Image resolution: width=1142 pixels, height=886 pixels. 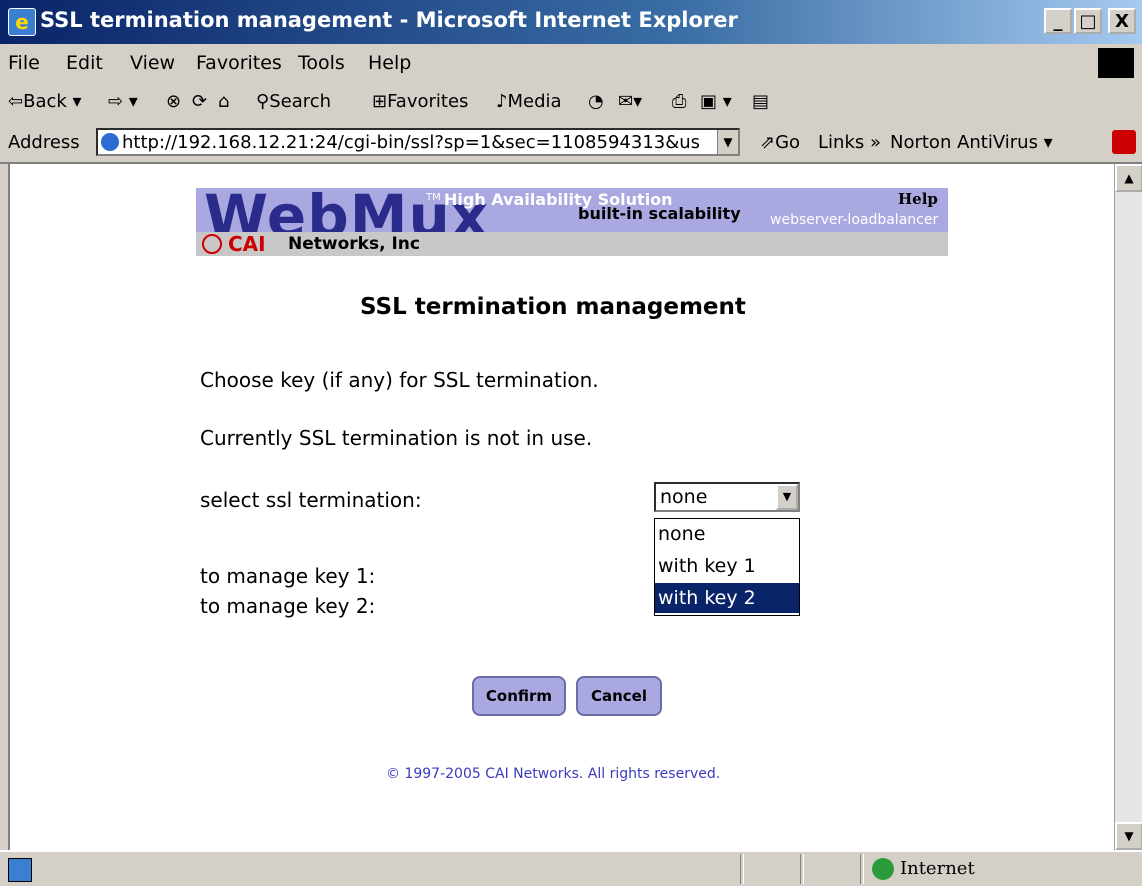 What do you see at coordinates (1088, 21) in the screenshot?
I see `maximize-button: □` at bounding box center [1088, 21].